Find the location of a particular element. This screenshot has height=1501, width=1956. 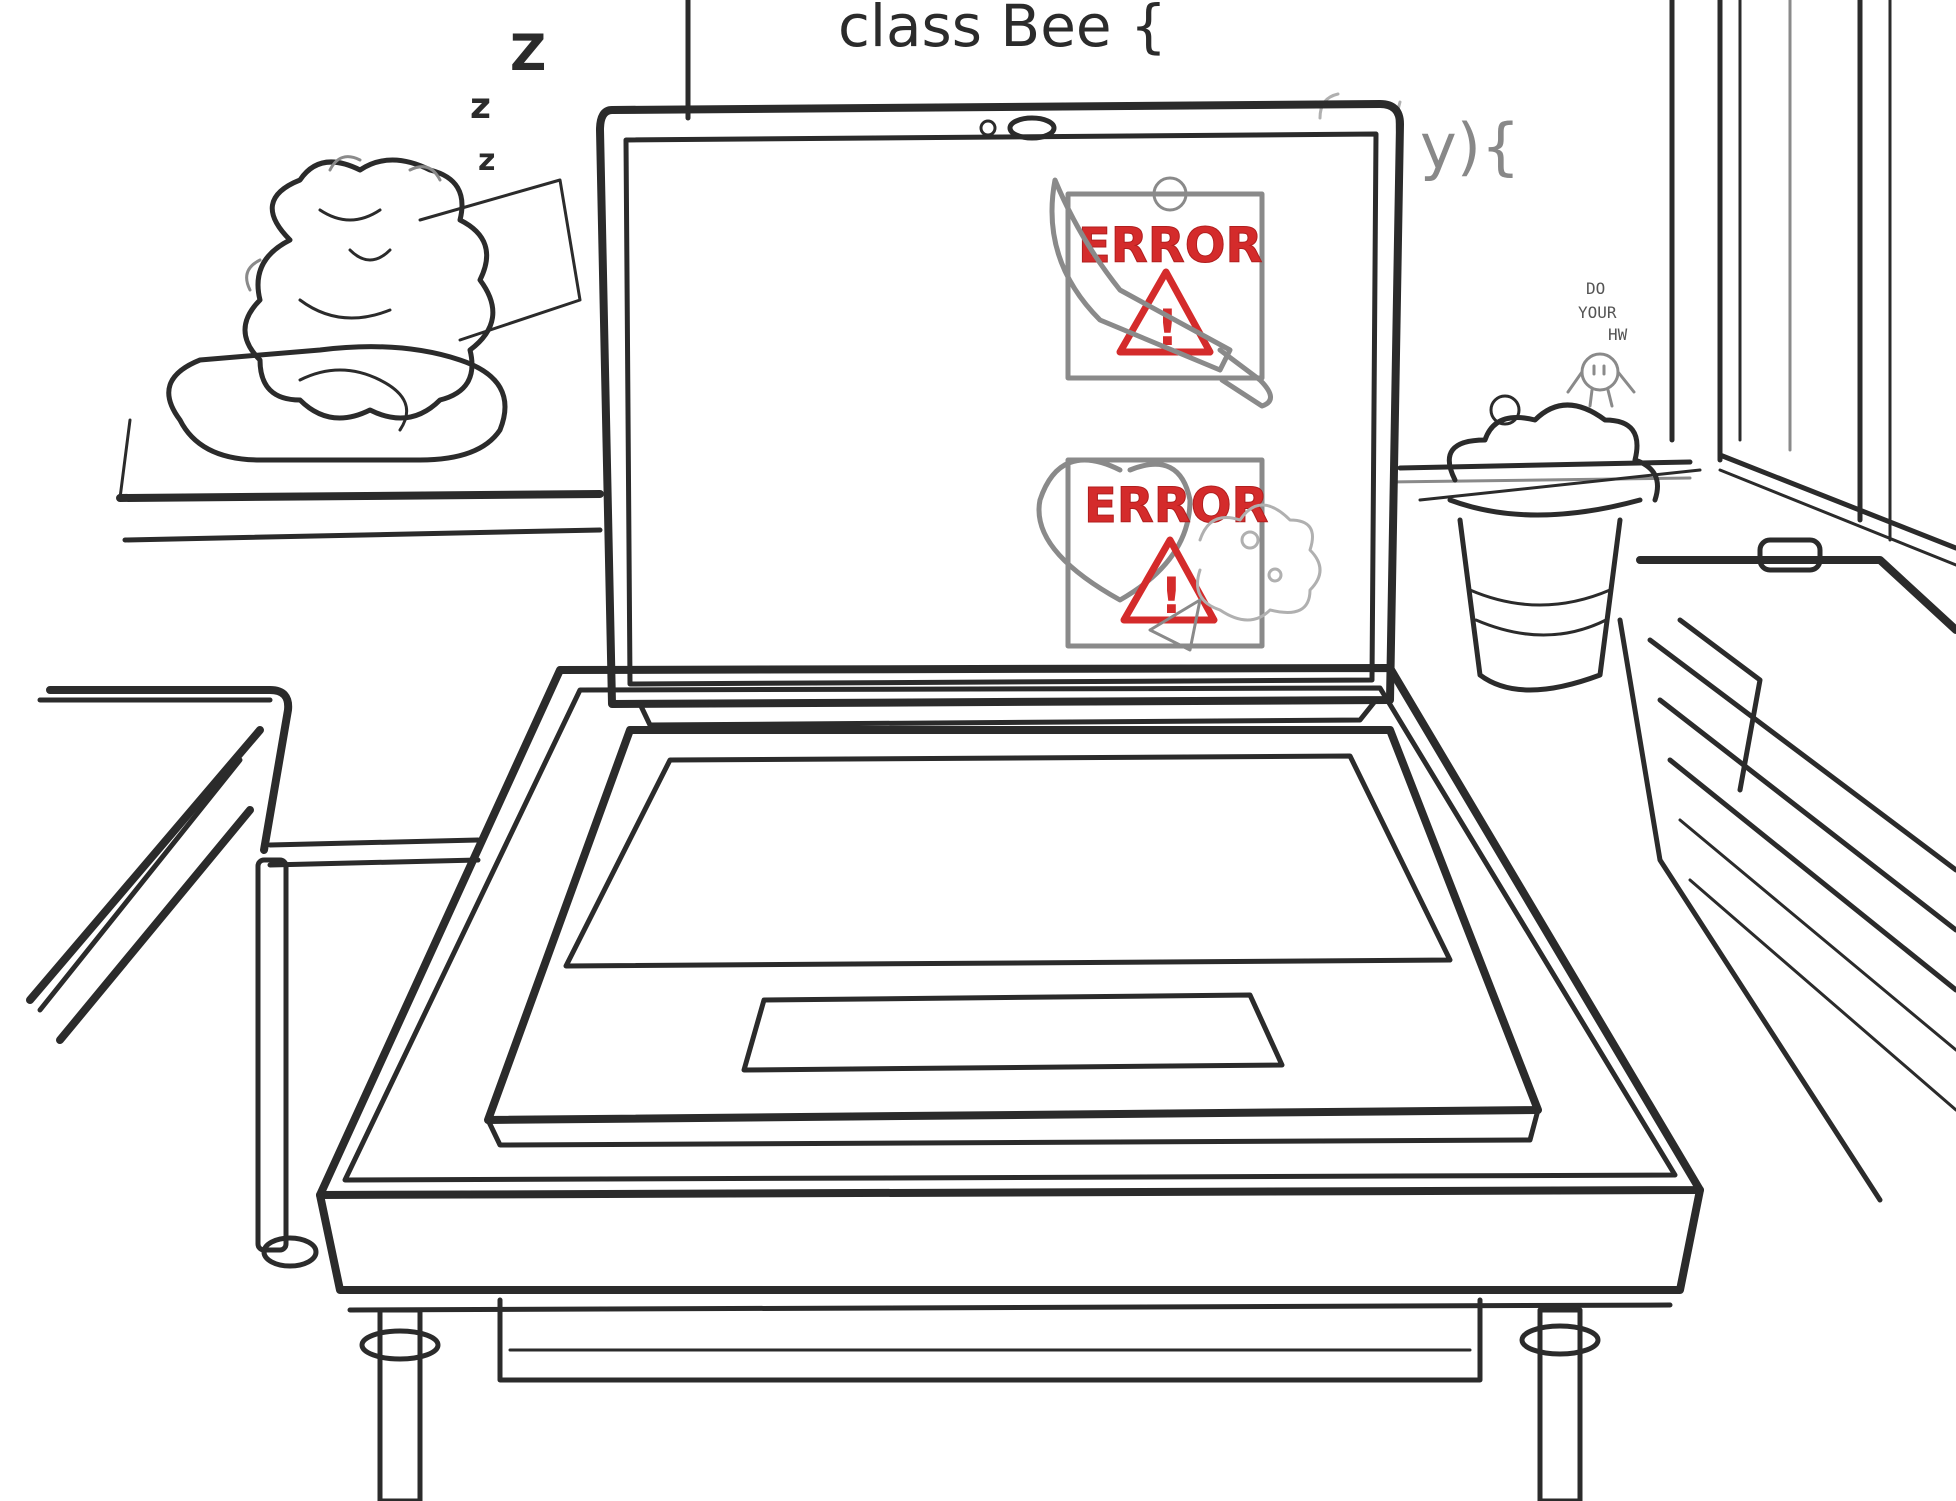

sleeping-student: z z Z is located at coordinates (374, 243).